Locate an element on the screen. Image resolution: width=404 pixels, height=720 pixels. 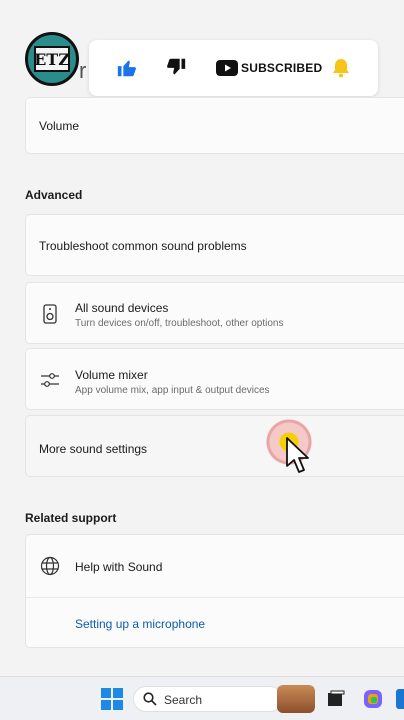
app-icon is located at coordinates (400, 699).